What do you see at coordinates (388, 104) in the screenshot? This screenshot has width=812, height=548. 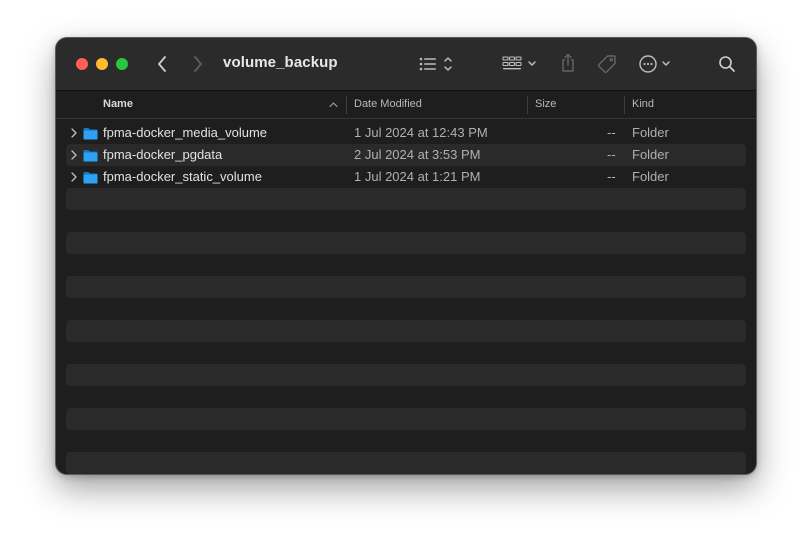 I see `column-date-header: Date Modified` at bounding box center [388, 104].